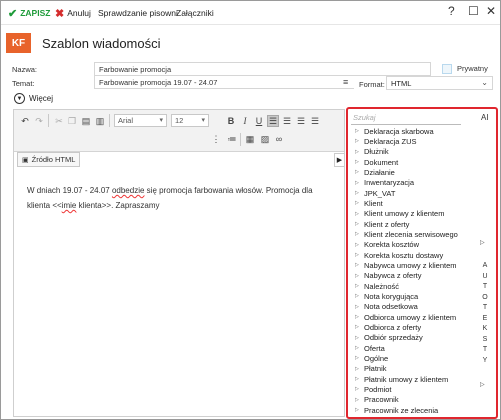 The image size is (501, 420). I want to click on subject-field: Farbowanie promocja 19.07 - 24.07, so click(224, 82).